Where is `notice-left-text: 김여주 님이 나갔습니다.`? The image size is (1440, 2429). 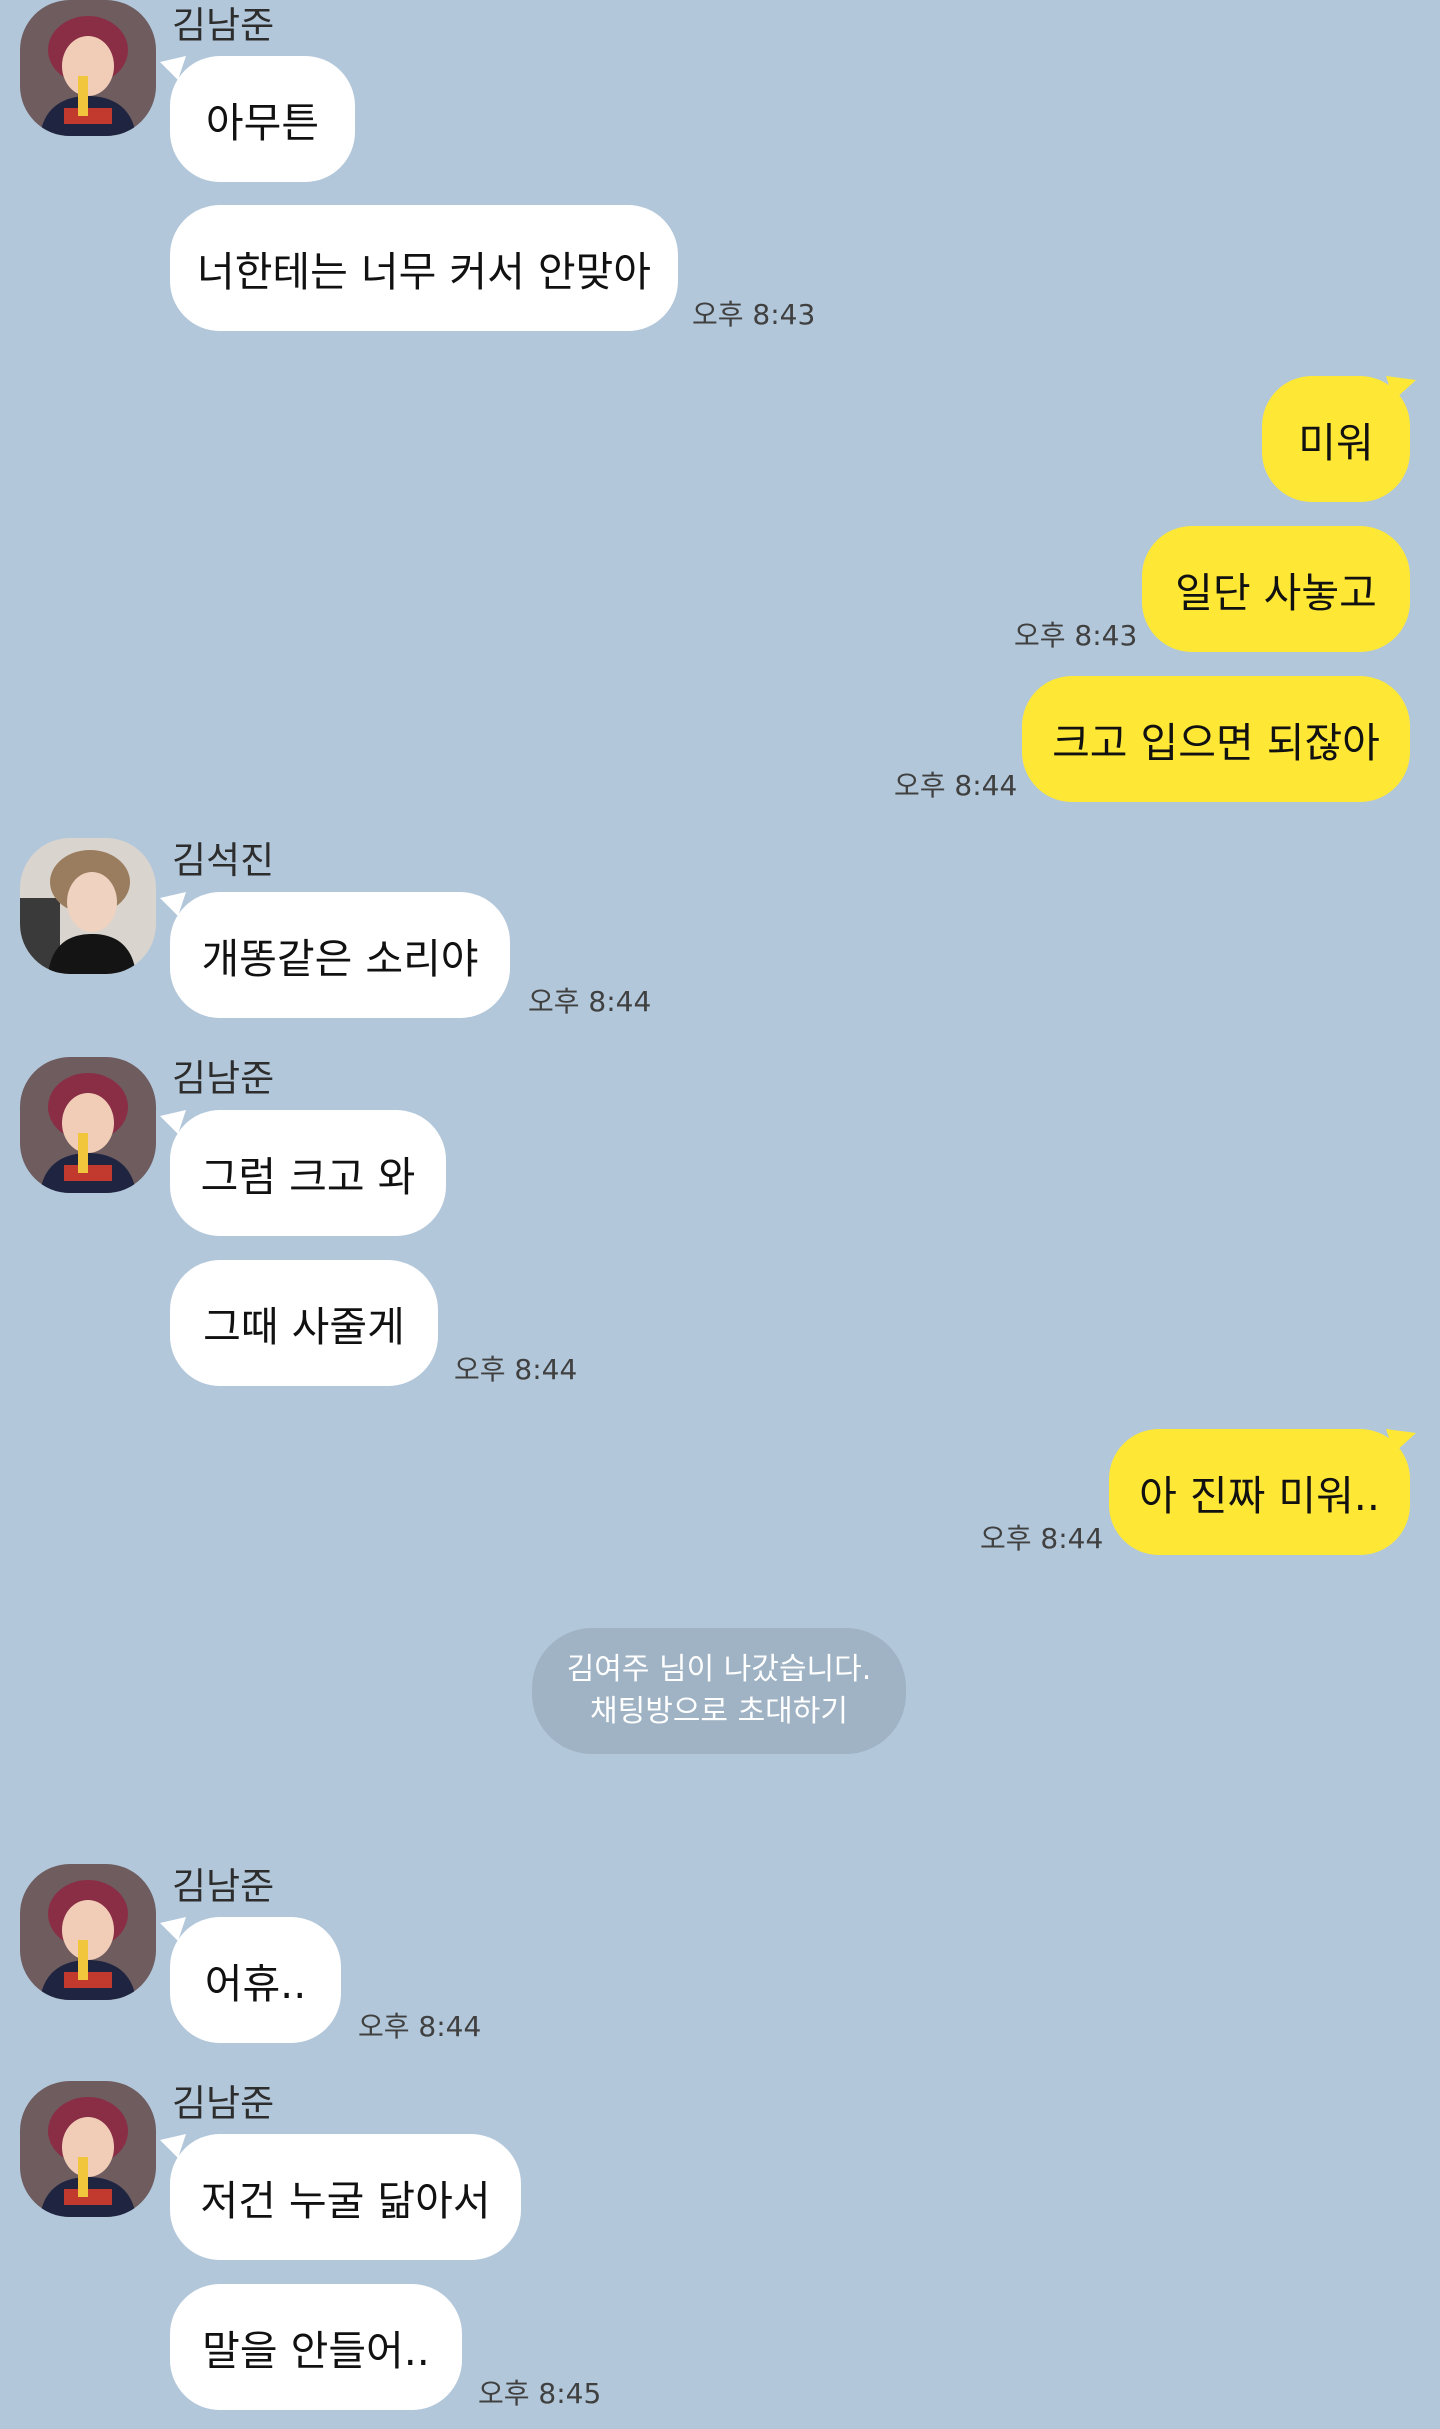 notice-left-text: 김여주 님이 나갔습니다. is located at coordinates (719, 1669).